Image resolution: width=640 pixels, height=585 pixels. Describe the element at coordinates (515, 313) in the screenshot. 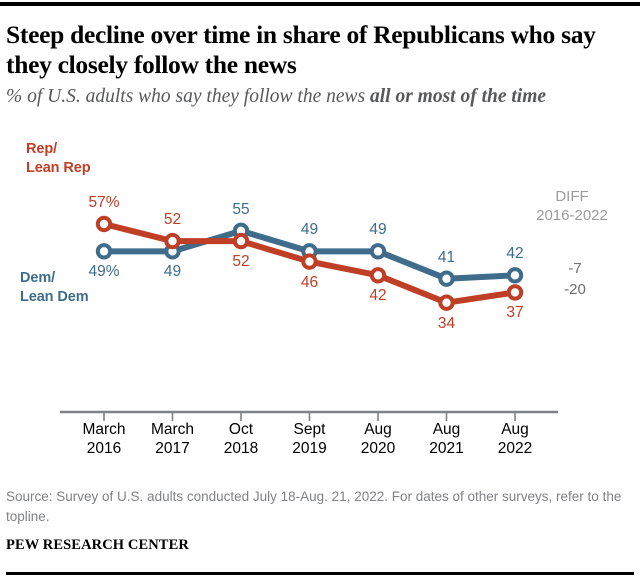

I see `data-point-label: 37` at that location.